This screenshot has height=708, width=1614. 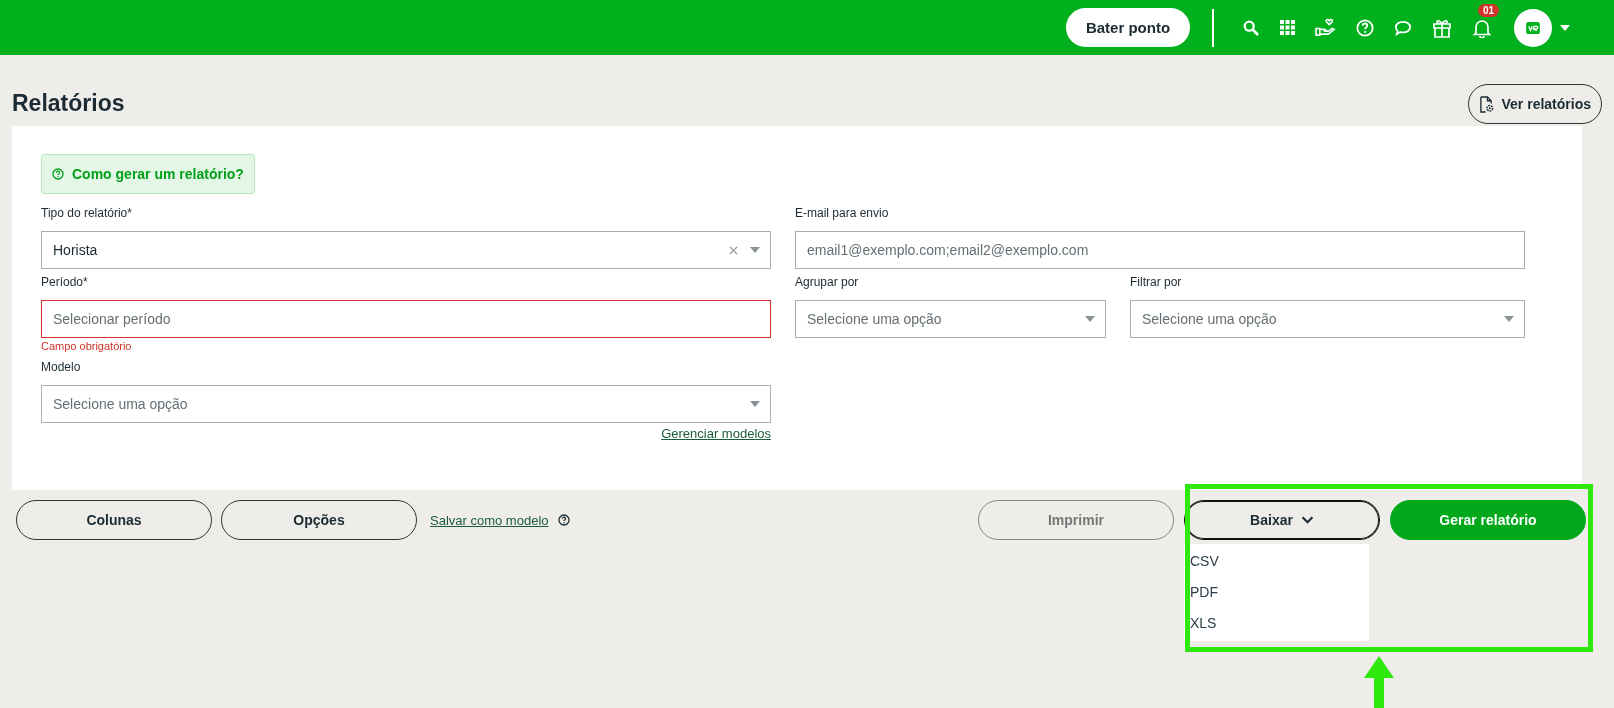 What do you see at coordinates (1327, 319) in the screenshot?
I see `filter-by-select: Selecione uma opção` at bounding box center [1327, 319].